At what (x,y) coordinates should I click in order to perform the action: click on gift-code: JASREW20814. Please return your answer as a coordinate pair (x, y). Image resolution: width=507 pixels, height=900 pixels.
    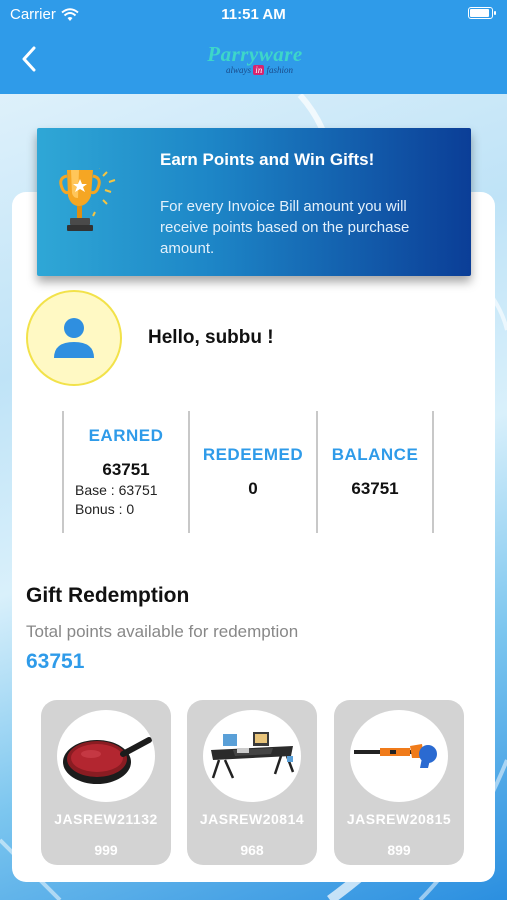
    Looking at the image, I should click on (252, 819).